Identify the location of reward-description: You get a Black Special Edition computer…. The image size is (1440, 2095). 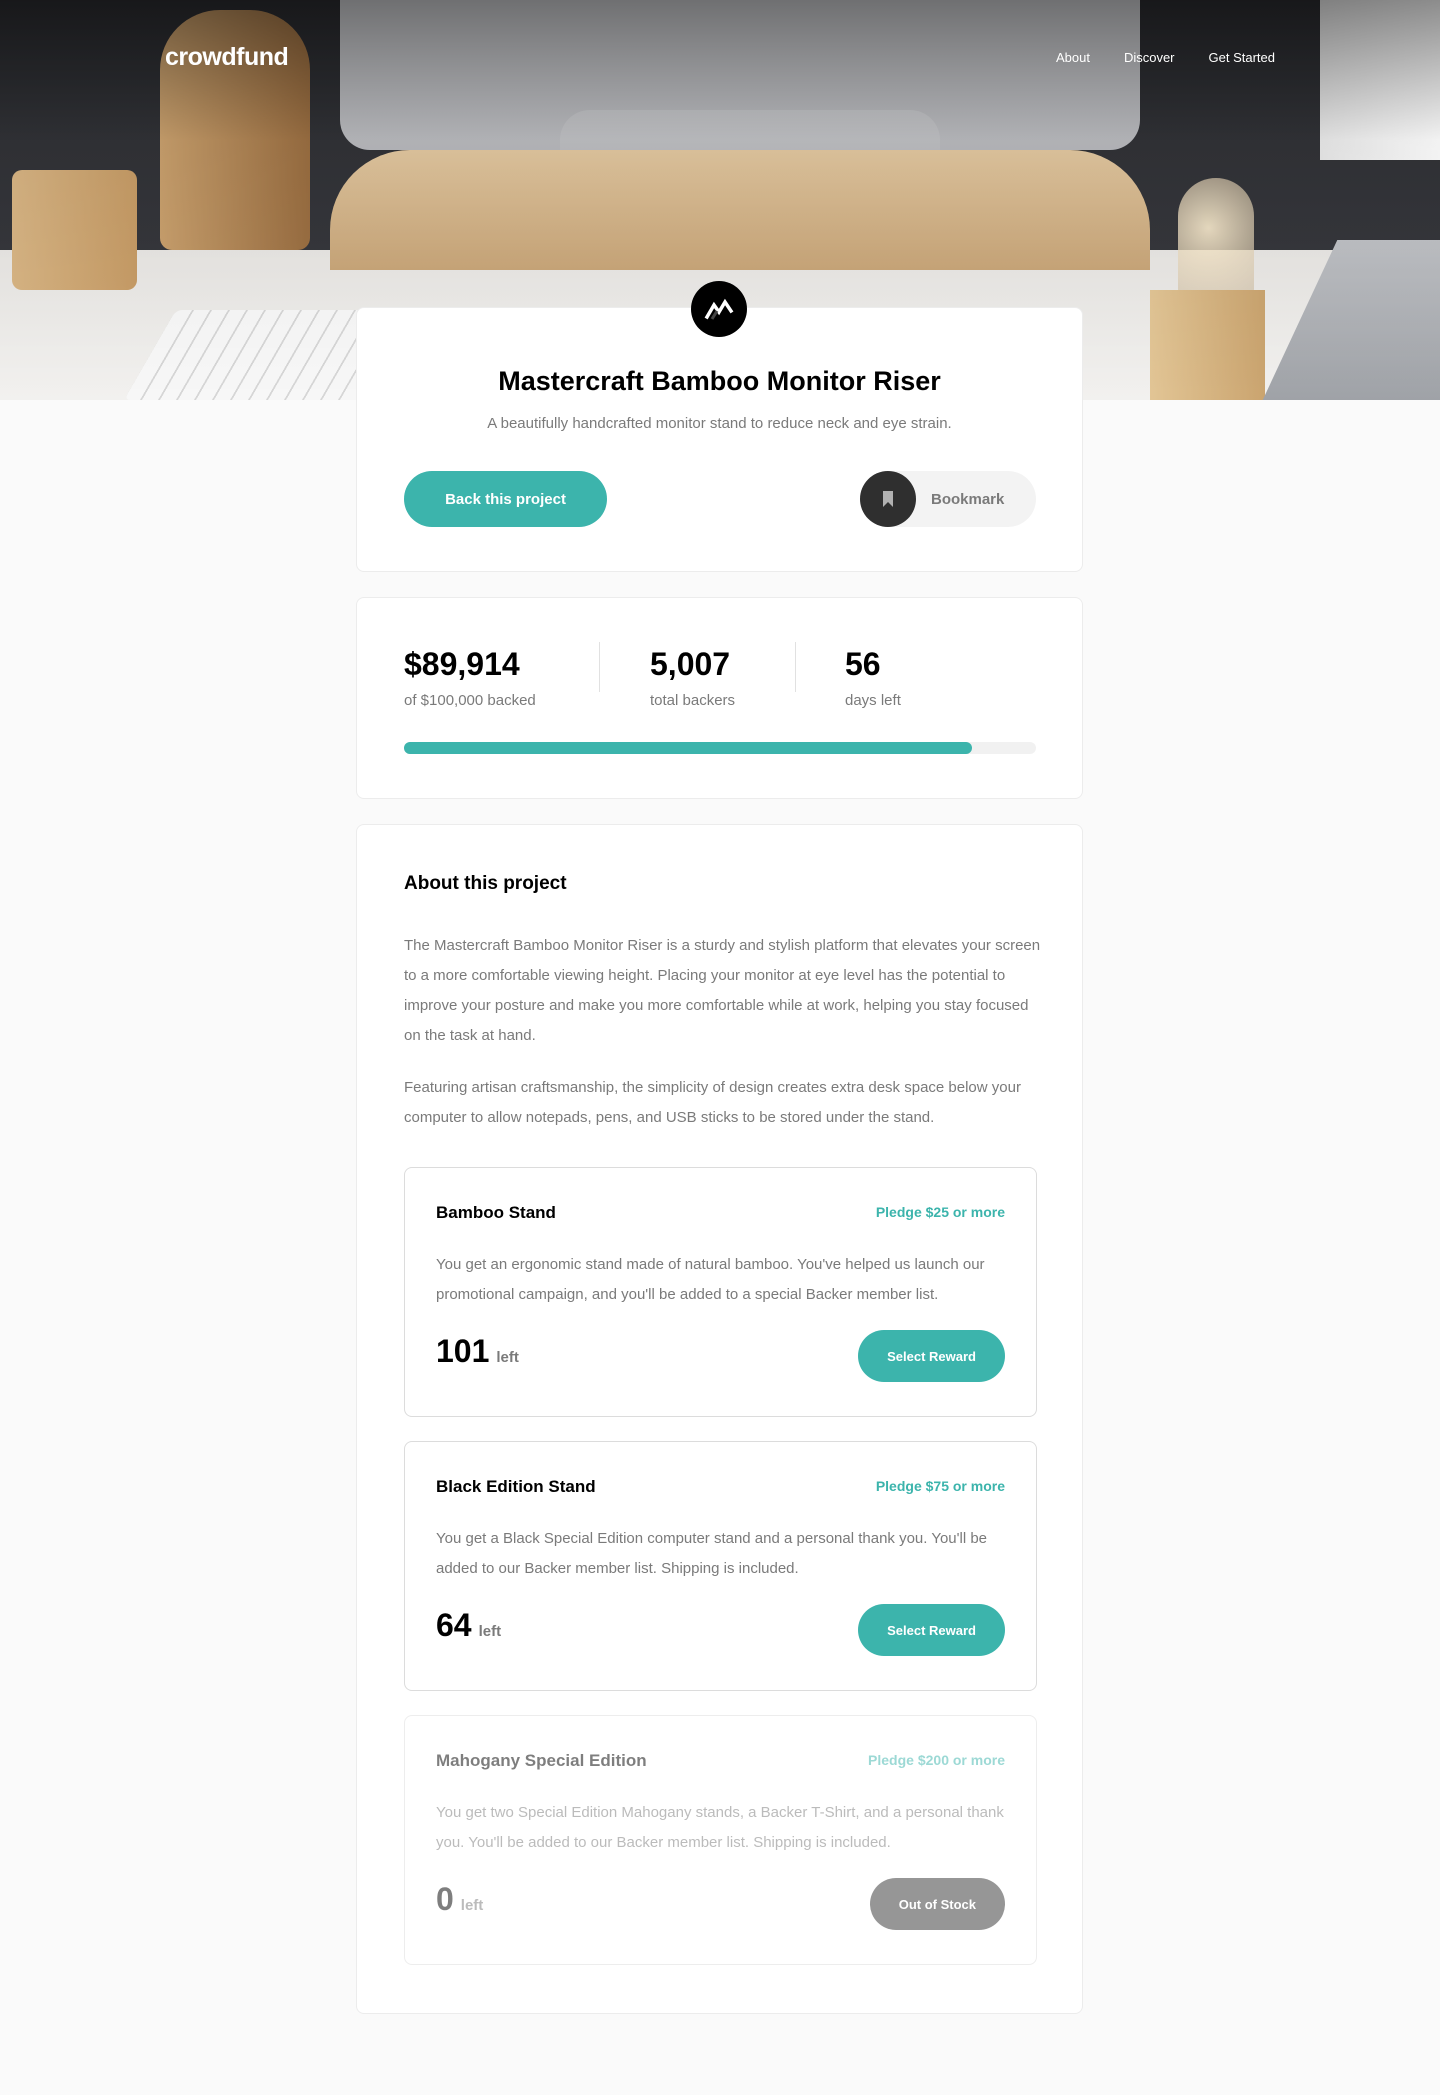
(712, 1553).